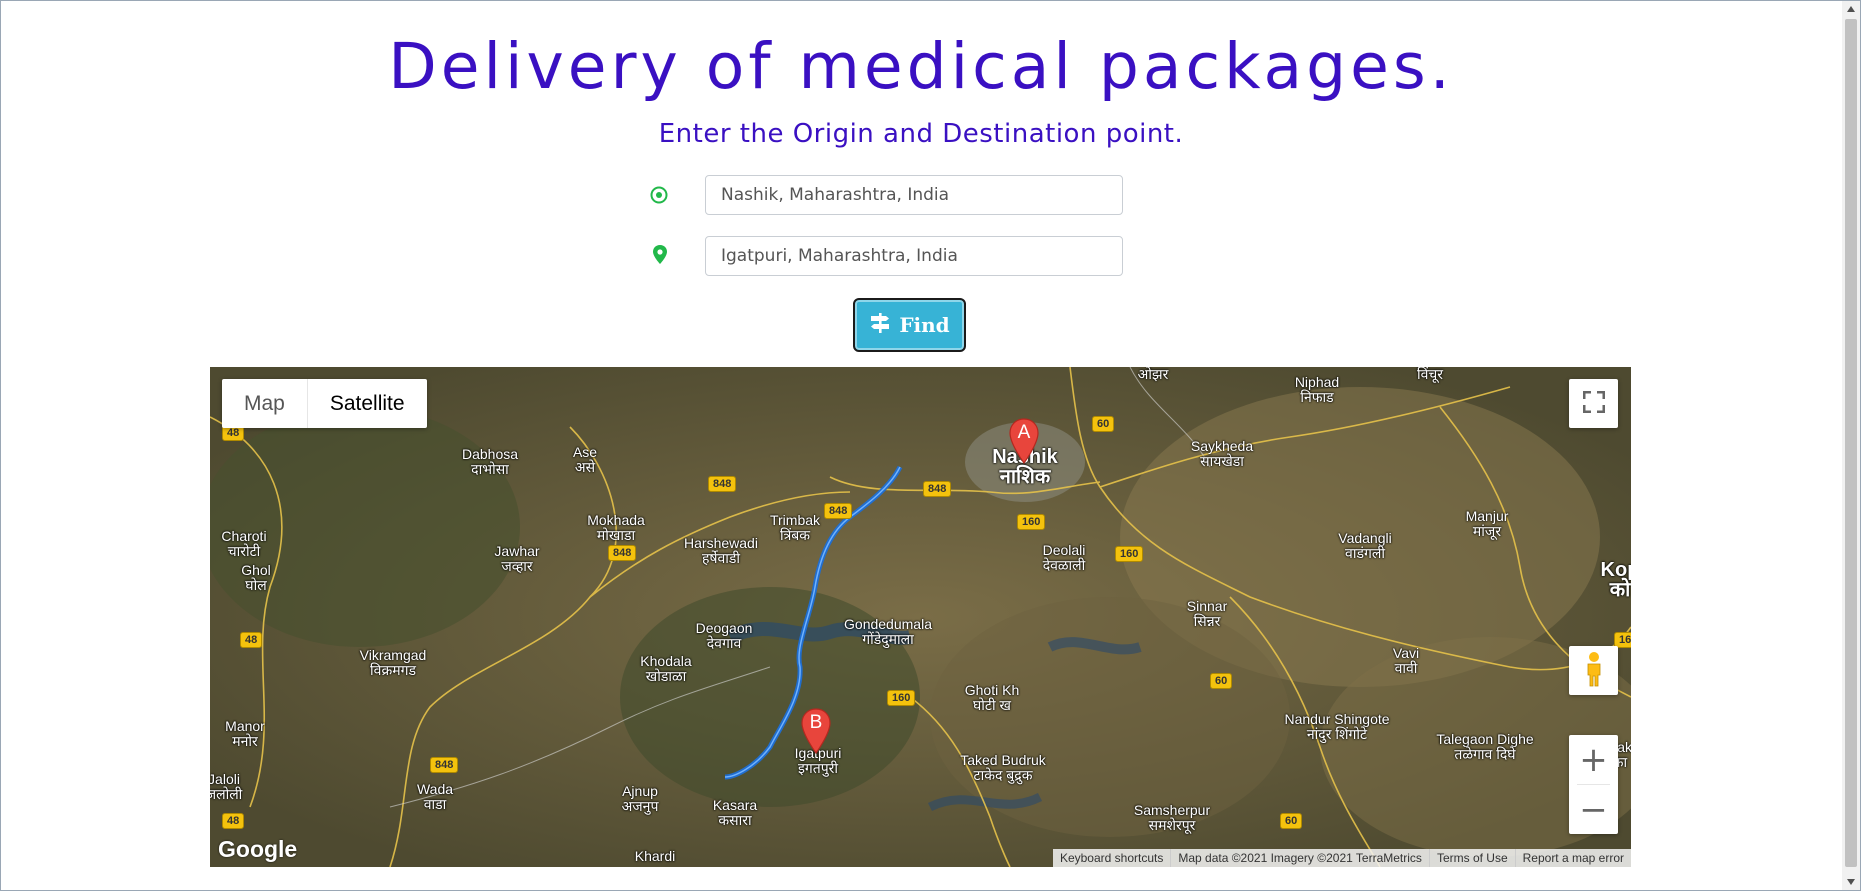  What do you see at coordinates (666, 668) in the screenshot?
I see `place-label-khodala: Khodala खोडाळा` at bounding box center [666, 668].